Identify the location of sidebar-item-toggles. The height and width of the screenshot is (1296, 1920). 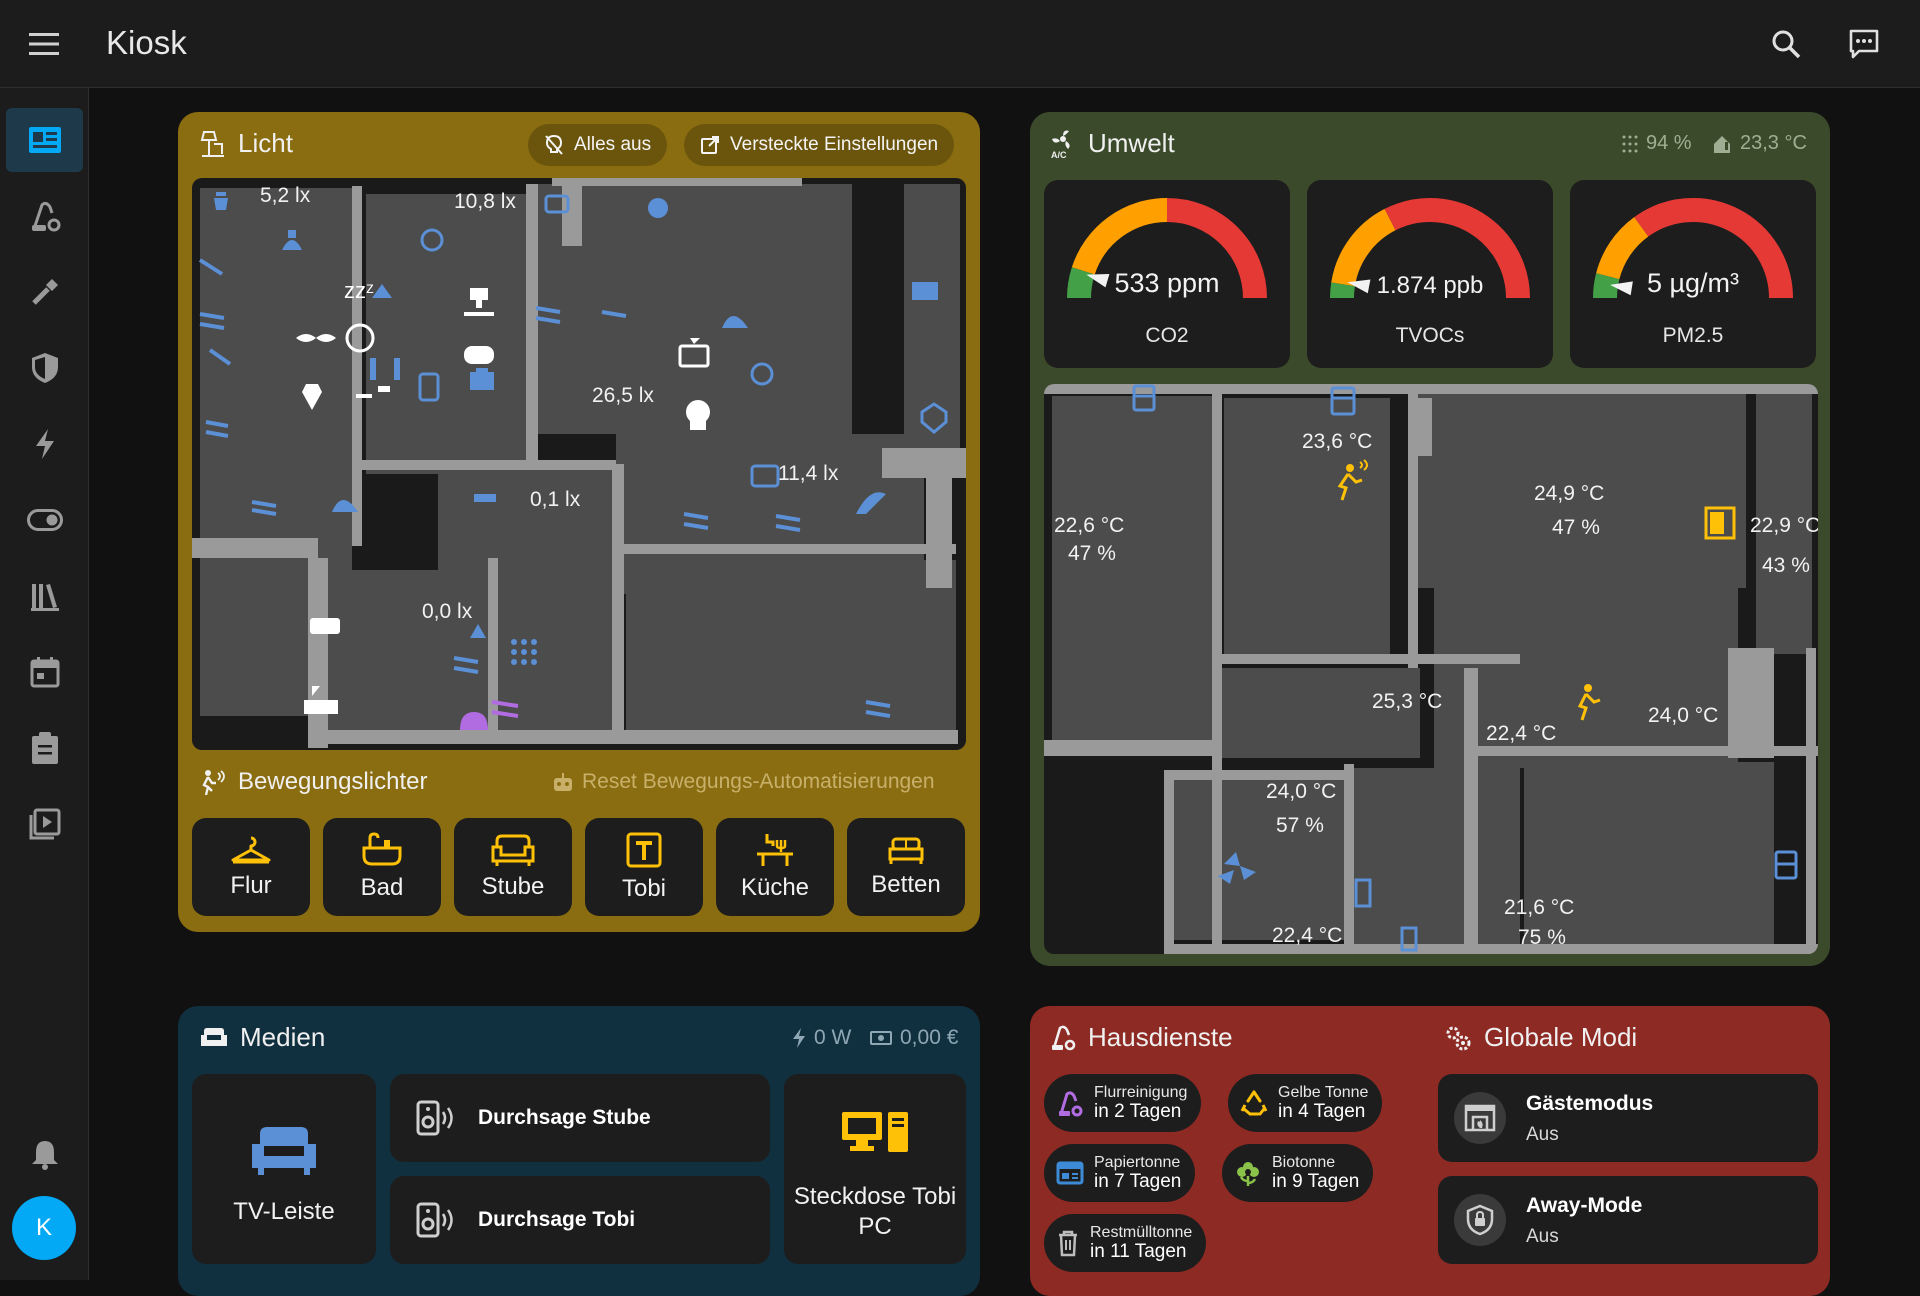
(44, 520).